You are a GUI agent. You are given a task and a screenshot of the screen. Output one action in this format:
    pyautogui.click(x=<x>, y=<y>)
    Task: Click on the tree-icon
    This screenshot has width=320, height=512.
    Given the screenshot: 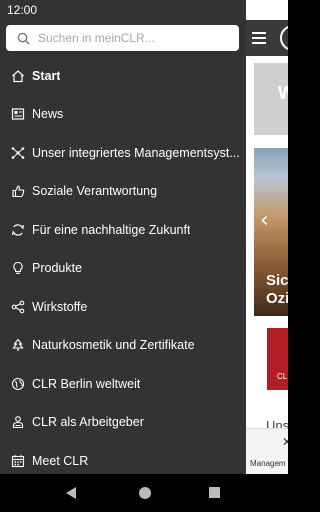 What is the action you would take?
    pyautogui.click(x=18, y=345)
    